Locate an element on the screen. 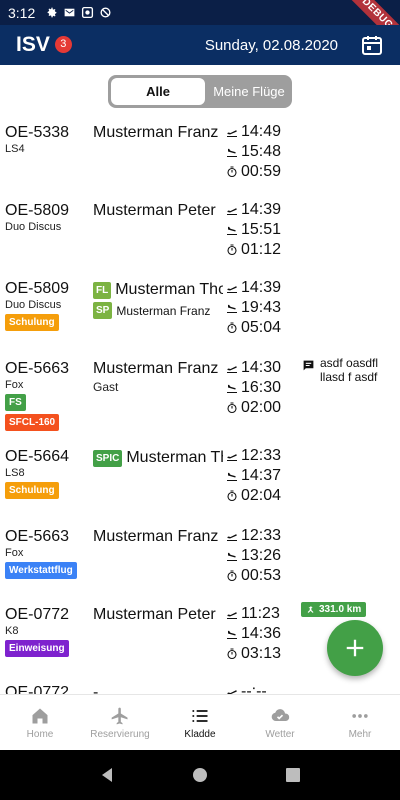 This screenshot has width=400, height=800. mail-icon is located at coordinates (69, 12).